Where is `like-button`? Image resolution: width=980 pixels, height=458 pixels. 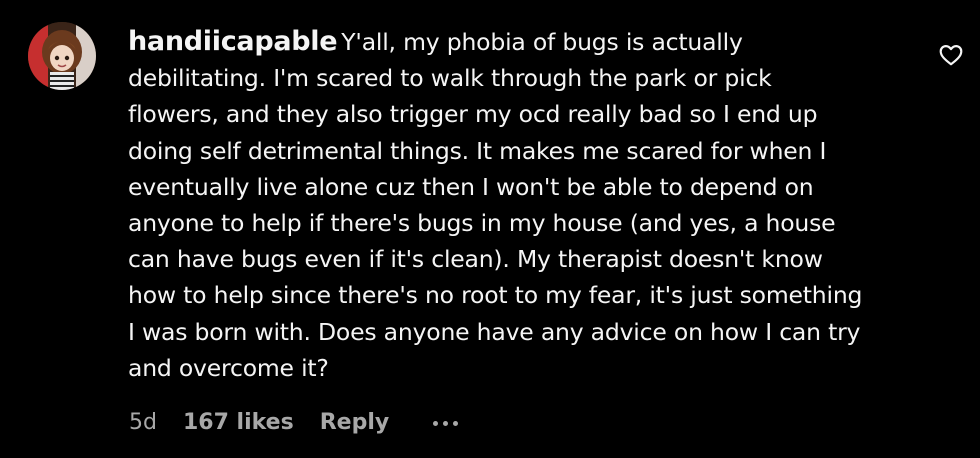
like-button is located at coordinates (951, 55).